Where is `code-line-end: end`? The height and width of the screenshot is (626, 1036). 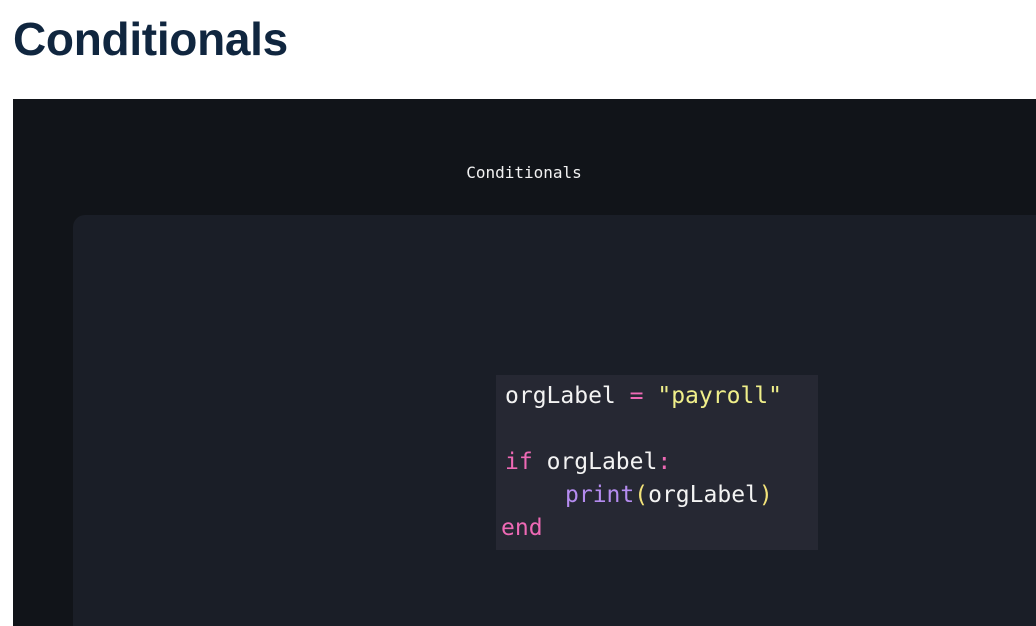 code-line-end: end is located at coordinates (659, 528).